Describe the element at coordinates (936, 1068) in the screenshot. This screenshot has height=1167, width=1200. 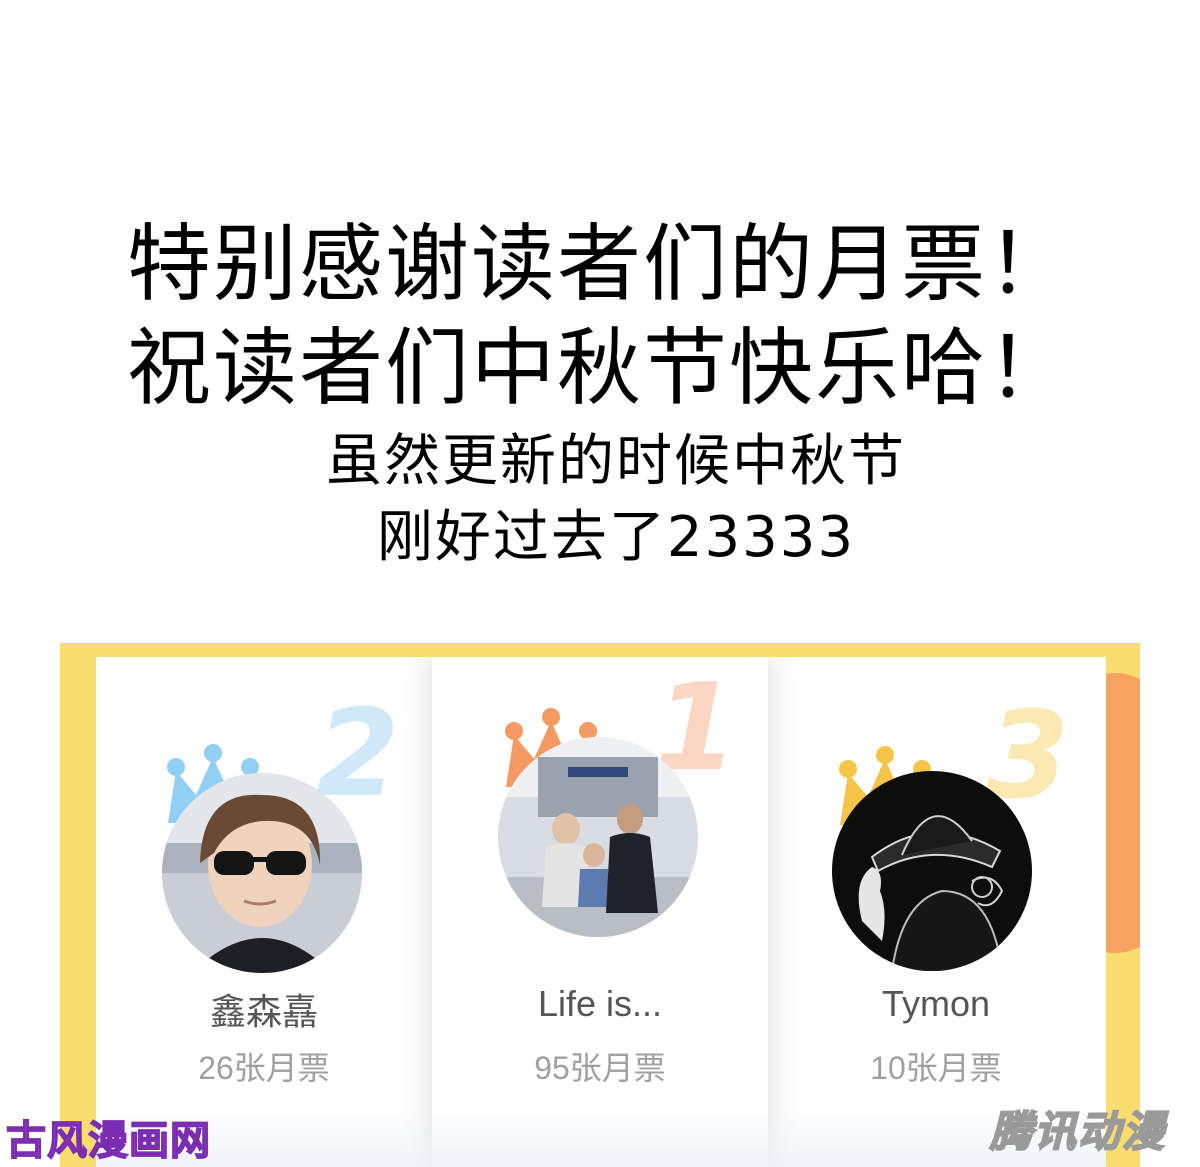
I see `vote-count: 10张月票` at that location.